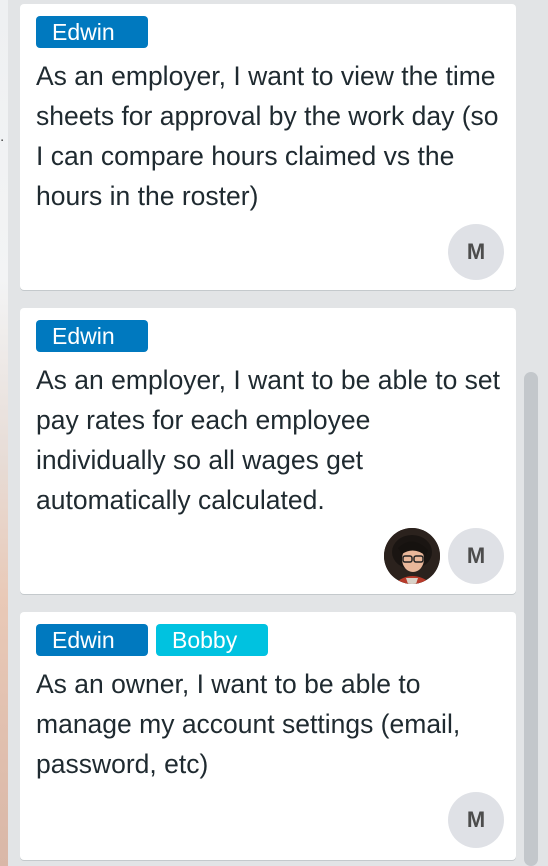 This screenshot has width=548, height=866. I want to click on card-labels: Edwin Bobby, so click(152, 640).